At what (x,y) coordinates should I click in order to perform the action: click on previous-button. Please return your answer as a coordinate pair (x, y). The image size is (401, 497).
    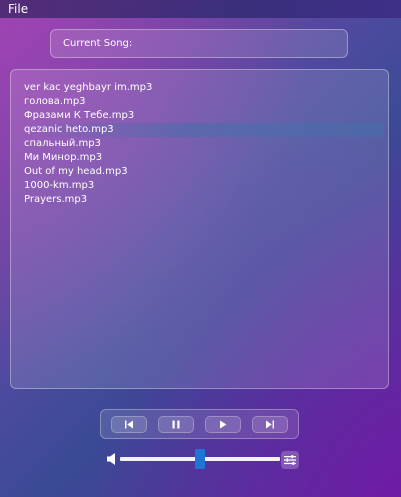
    Looking at the image, I should click on (129, 424).